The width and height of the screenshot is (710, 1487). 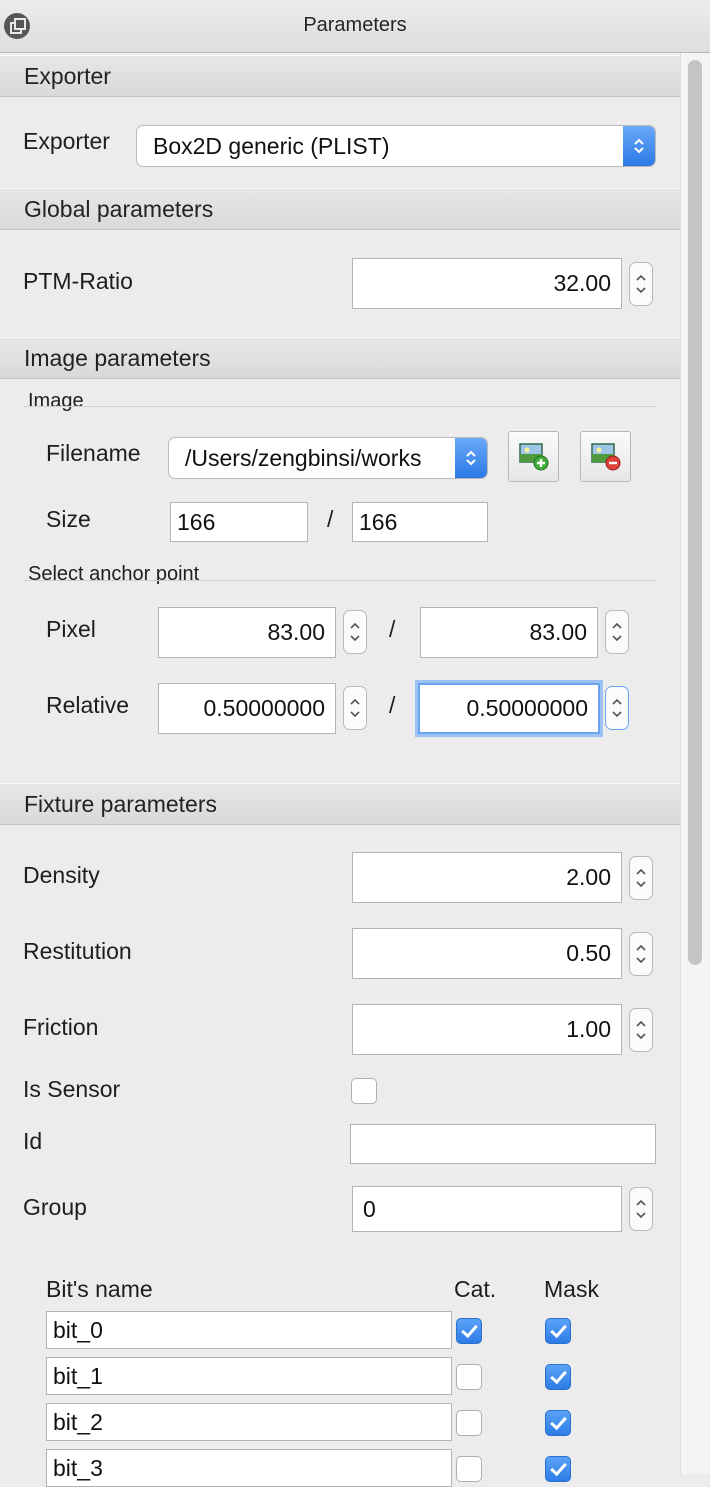 I want to click on ptm-ratio-label: PTM-Ratio, so click(x=78, y=281).